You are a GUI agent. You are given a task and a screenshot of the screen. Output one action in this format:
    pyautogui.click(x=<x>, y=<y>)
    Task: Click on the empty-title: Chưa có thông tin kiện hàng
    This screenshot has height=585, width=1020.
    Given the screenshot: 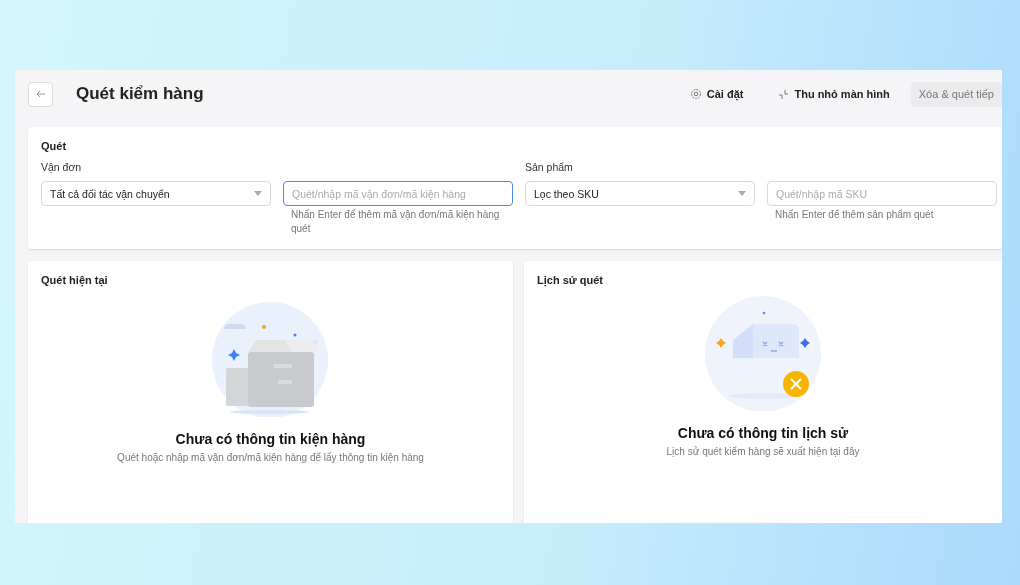 What is the action you would take?
    pyautogui.click(x=270, y=439)
    